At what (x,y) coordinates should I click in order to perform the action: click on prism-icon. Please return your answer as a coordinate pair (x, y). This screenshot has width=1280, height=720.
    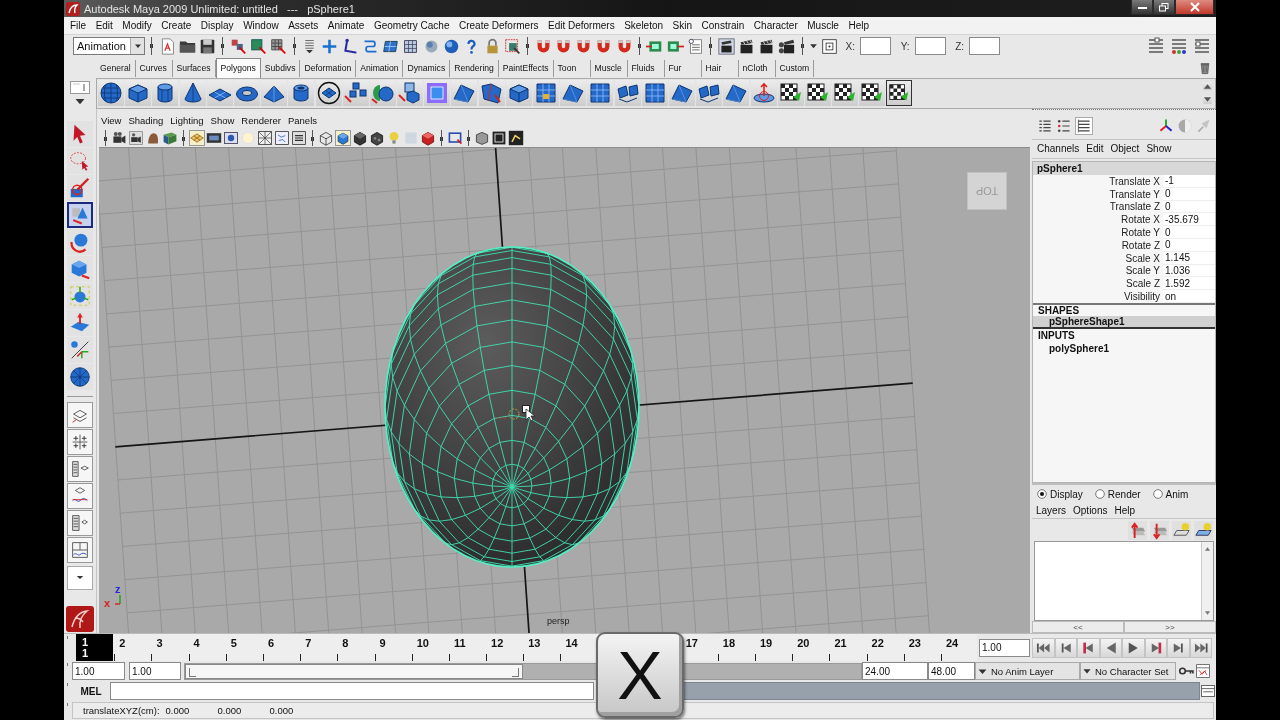
    Looking at the image, I should click on (274, 93).